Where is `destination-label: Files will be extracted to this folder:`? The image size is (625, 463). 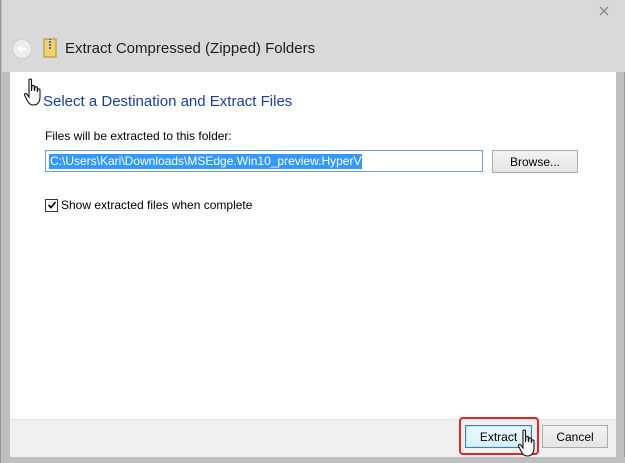
destination-label: Files will be extracted to this folder: is located at coordinates (138, 136).